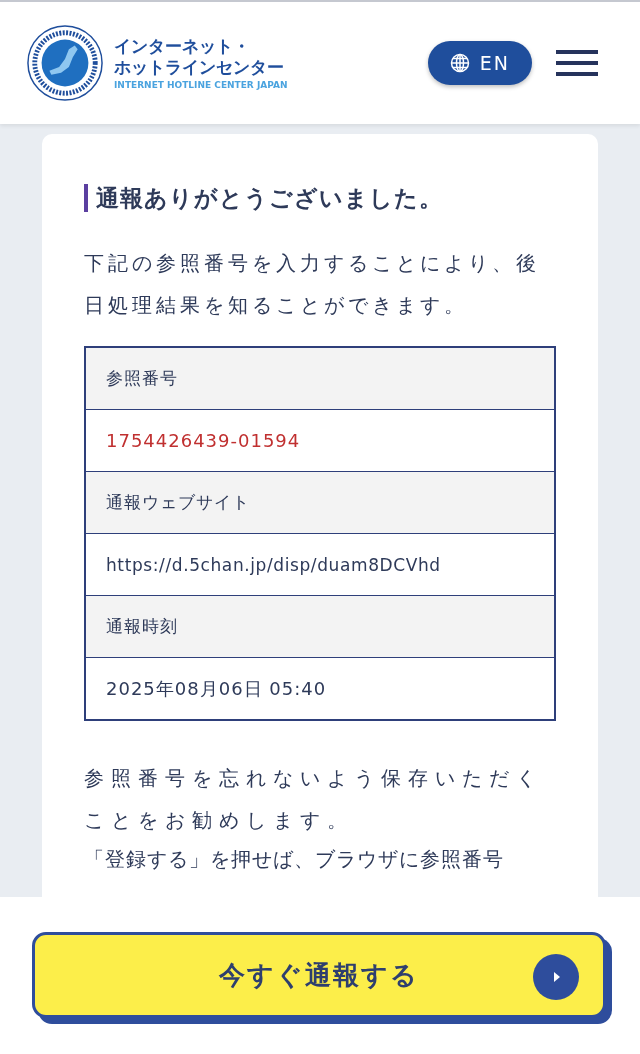  What do you see at coordinates (459, 63) in the screenshot?
I see `globe-icon` at bounding box center [459, 63].